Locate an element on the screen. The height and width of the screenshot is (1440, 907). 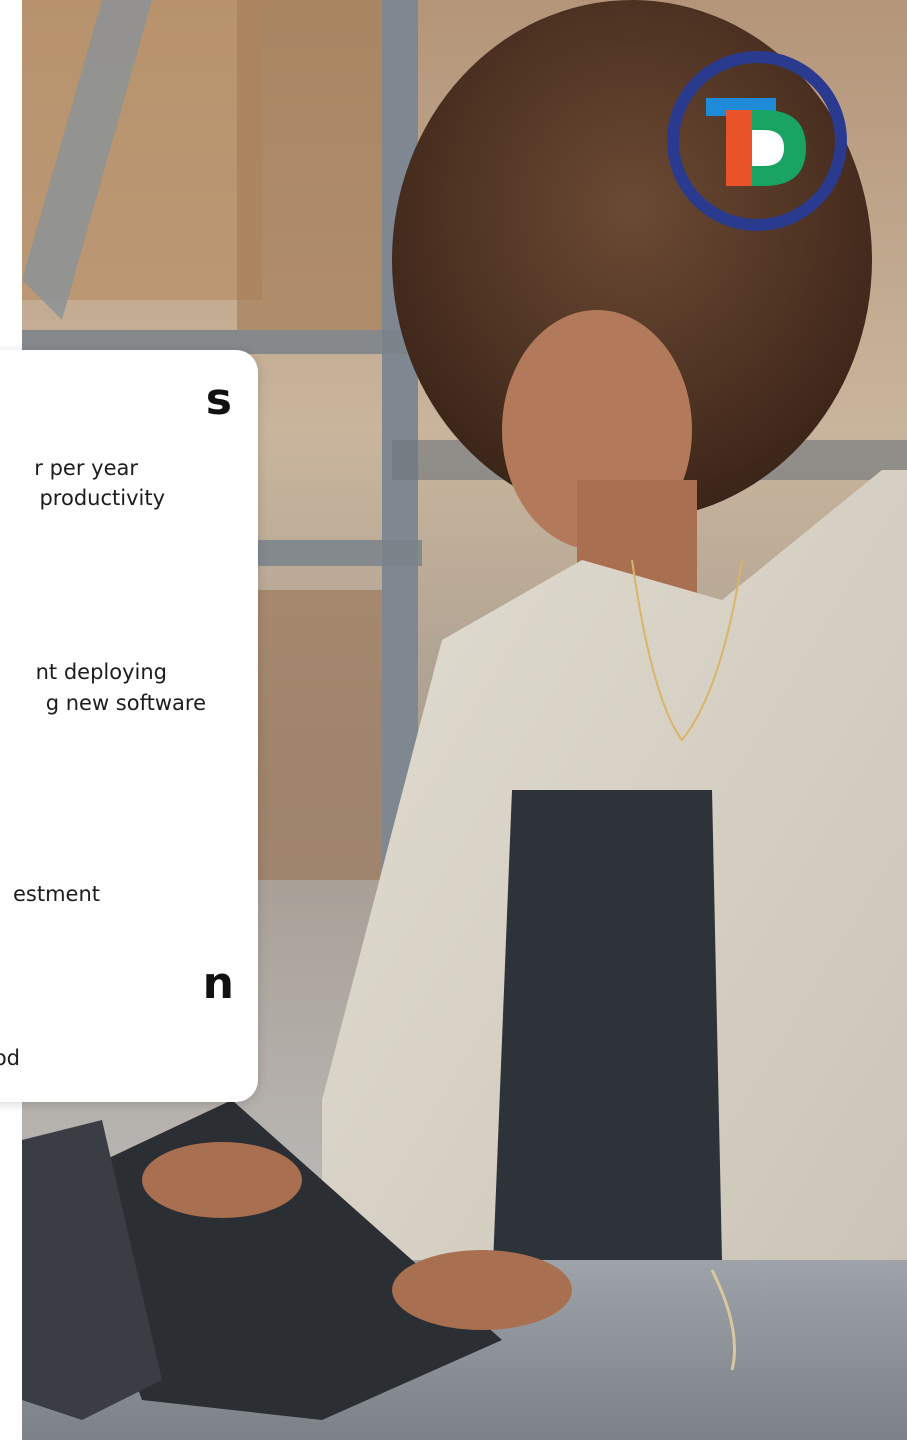
stat-1-line-2: productivity is located at coordinates (102, 498).